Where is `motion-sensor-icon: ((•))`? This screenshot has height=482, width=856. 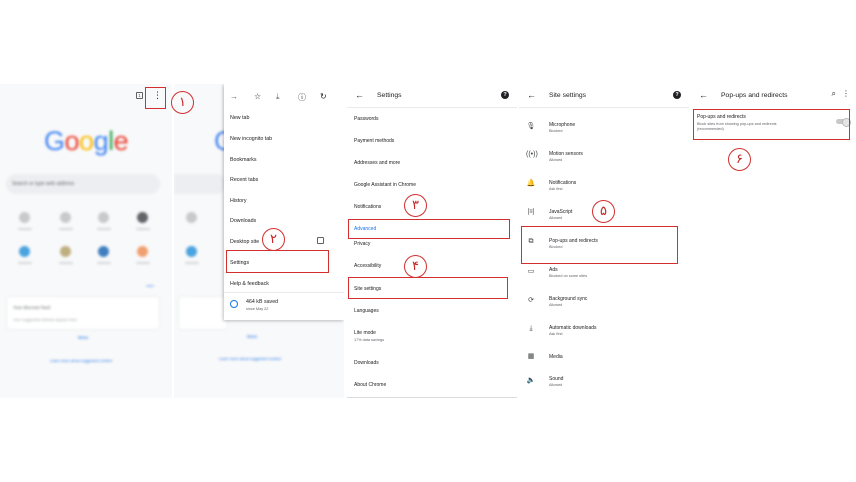
motion-sensor-icon: ((•)) is located at coordinates (532, 154).